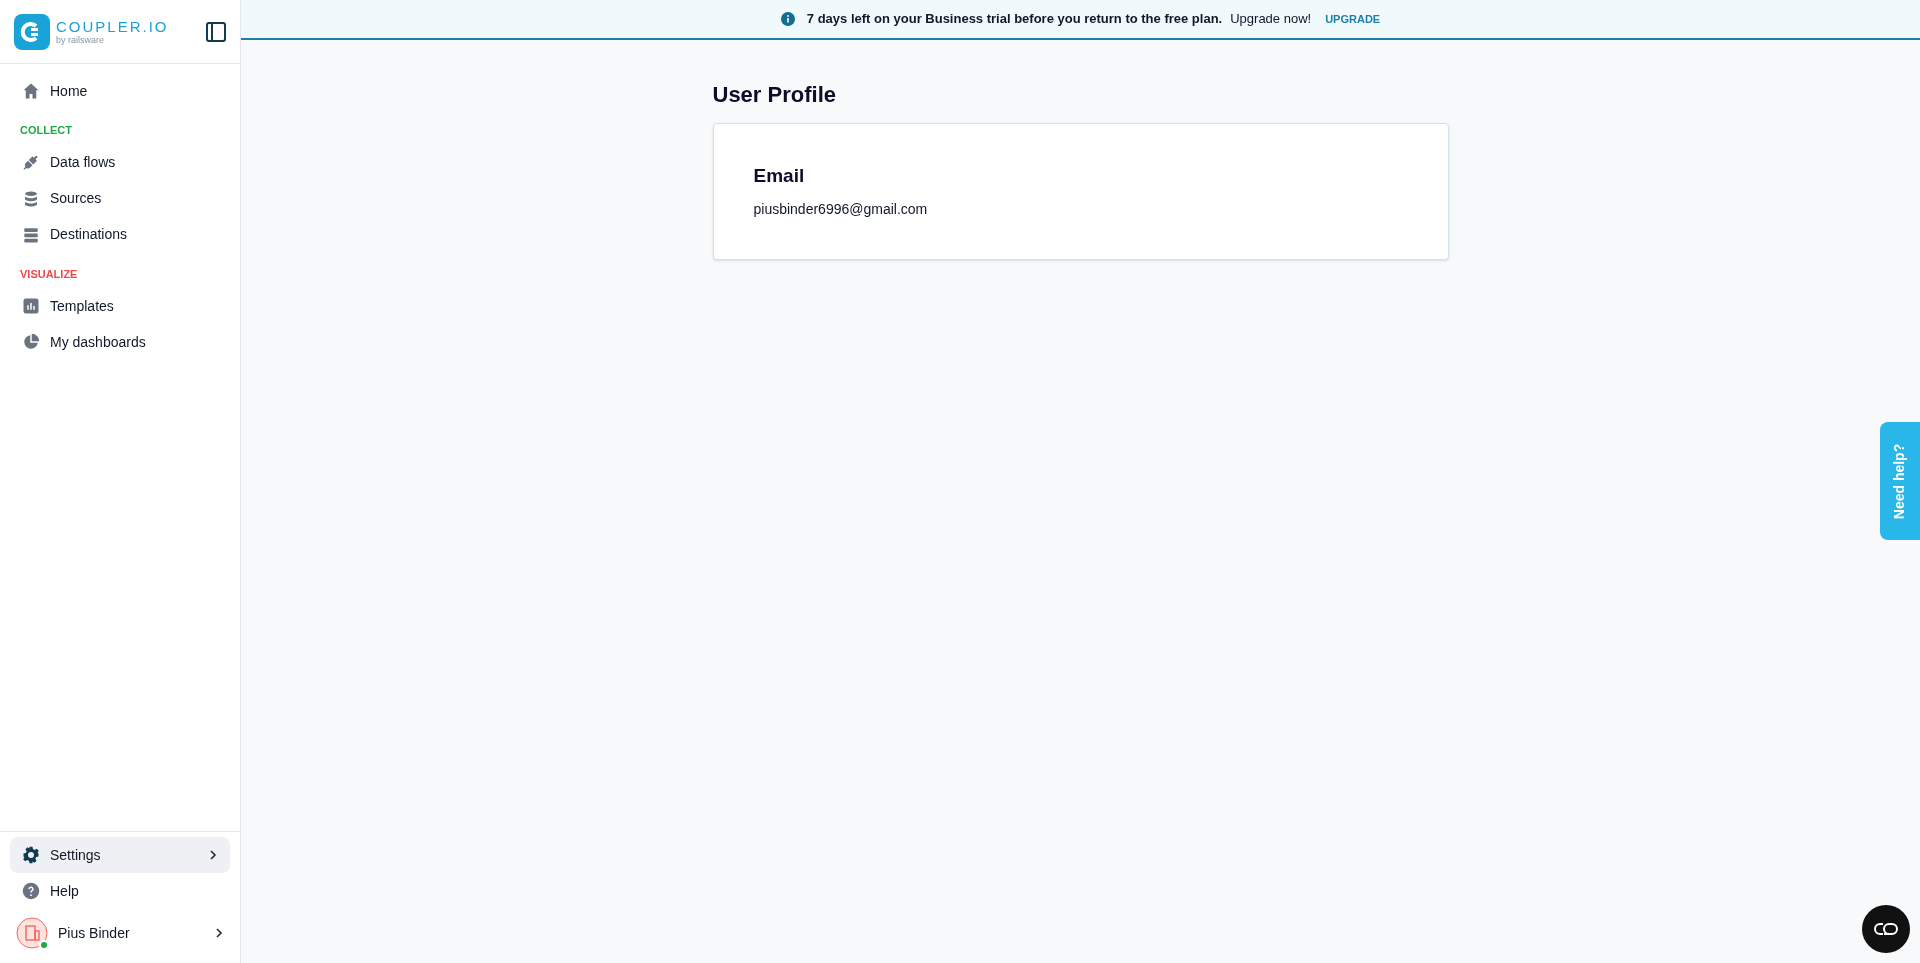 This screenshot has height=963, width=1920. I want to click on plug-icon, so click(31, 162).